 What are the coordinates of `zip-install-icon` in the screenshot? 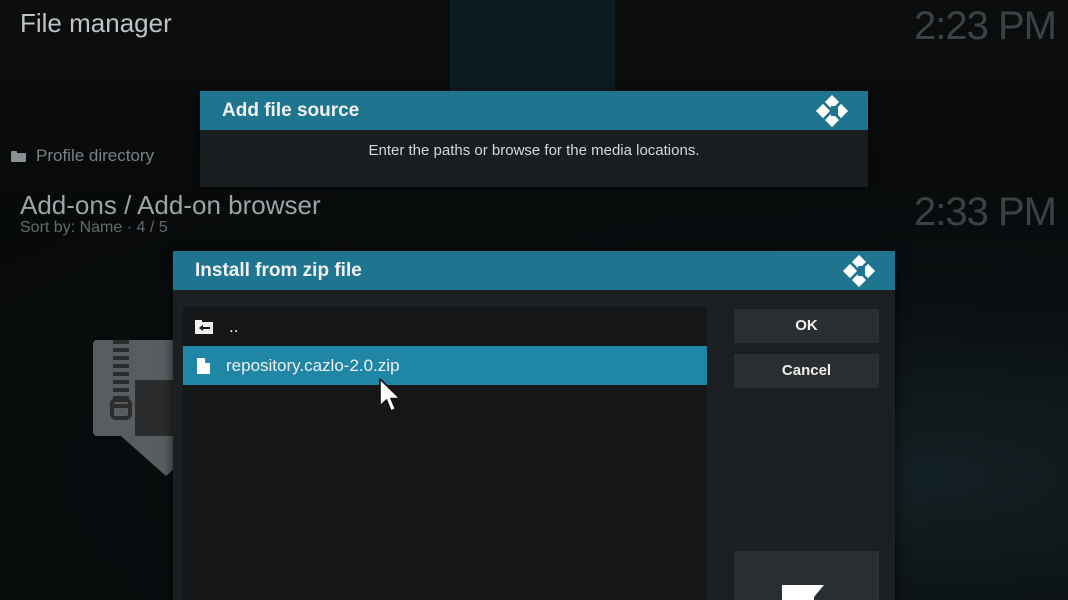 It's located at (152, 410).